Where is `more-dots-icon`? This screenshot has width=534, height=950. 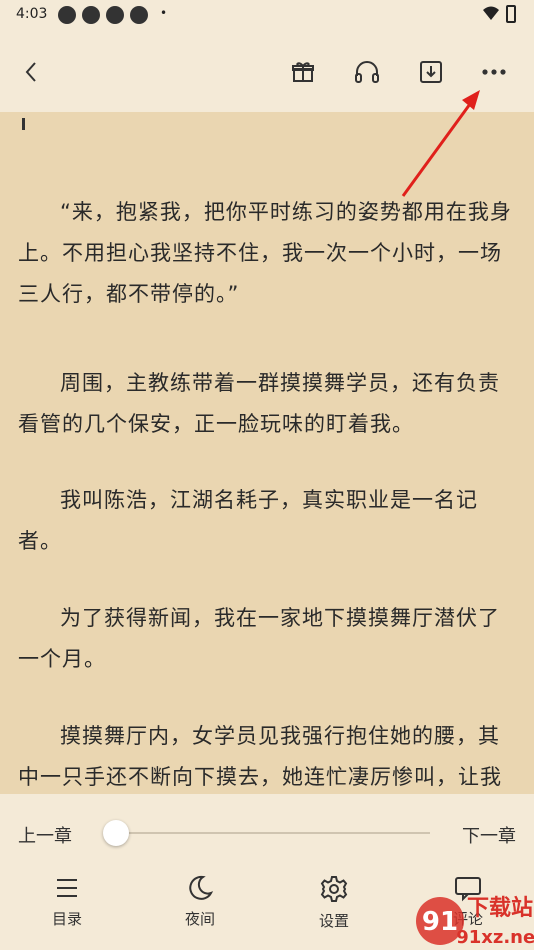
more-dots-icon is located at coordinates (494, 72).